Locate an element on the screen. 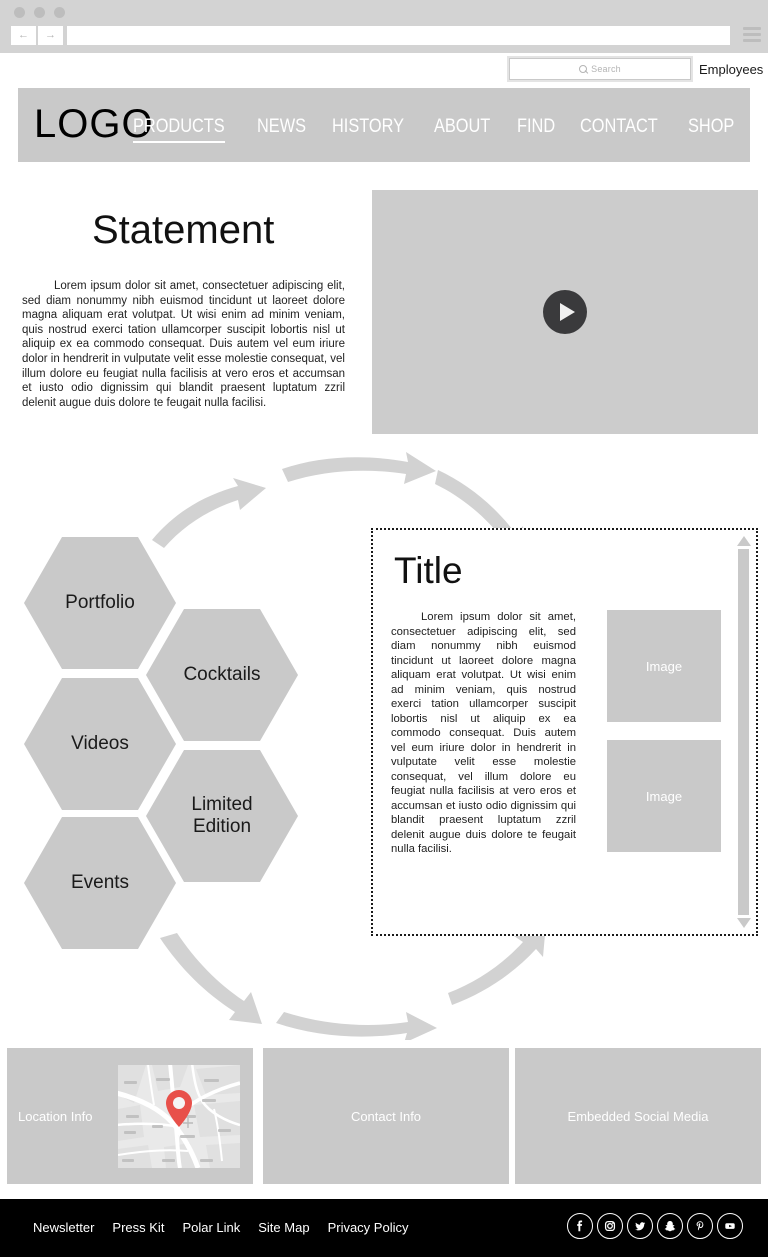  youtube-icon is located at coordinates (730, 1226).